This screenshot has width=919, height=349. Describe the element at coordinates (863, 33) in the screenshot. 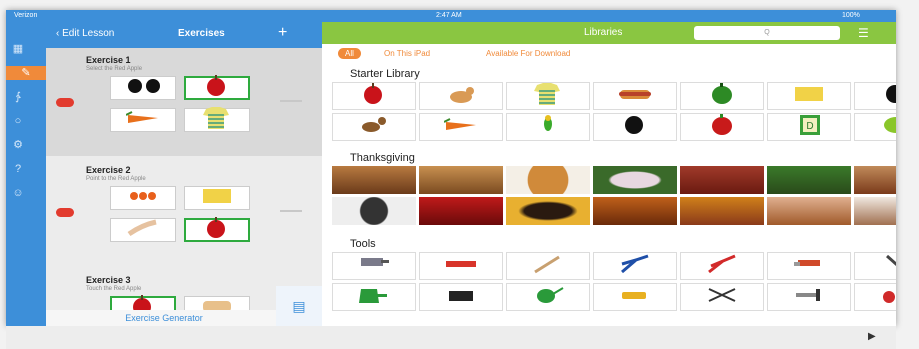

I see `list-view-icon: ☰` at that location.